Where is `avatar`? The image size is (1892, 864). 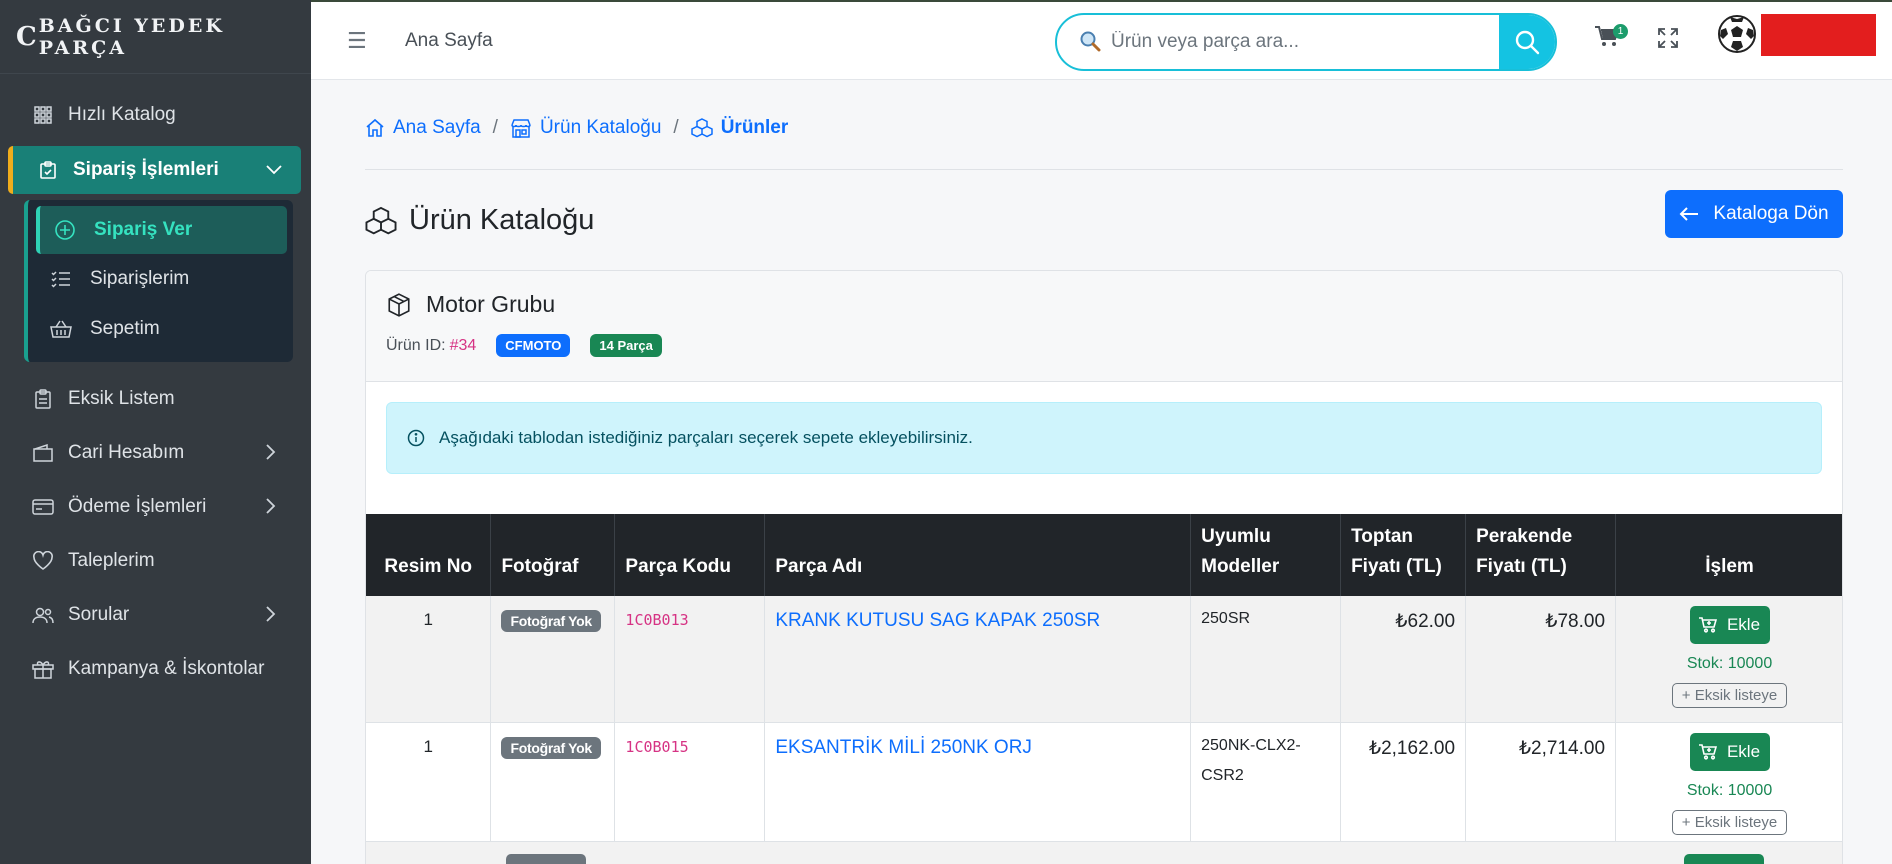 avatar is located at coordinates (1737, 34).